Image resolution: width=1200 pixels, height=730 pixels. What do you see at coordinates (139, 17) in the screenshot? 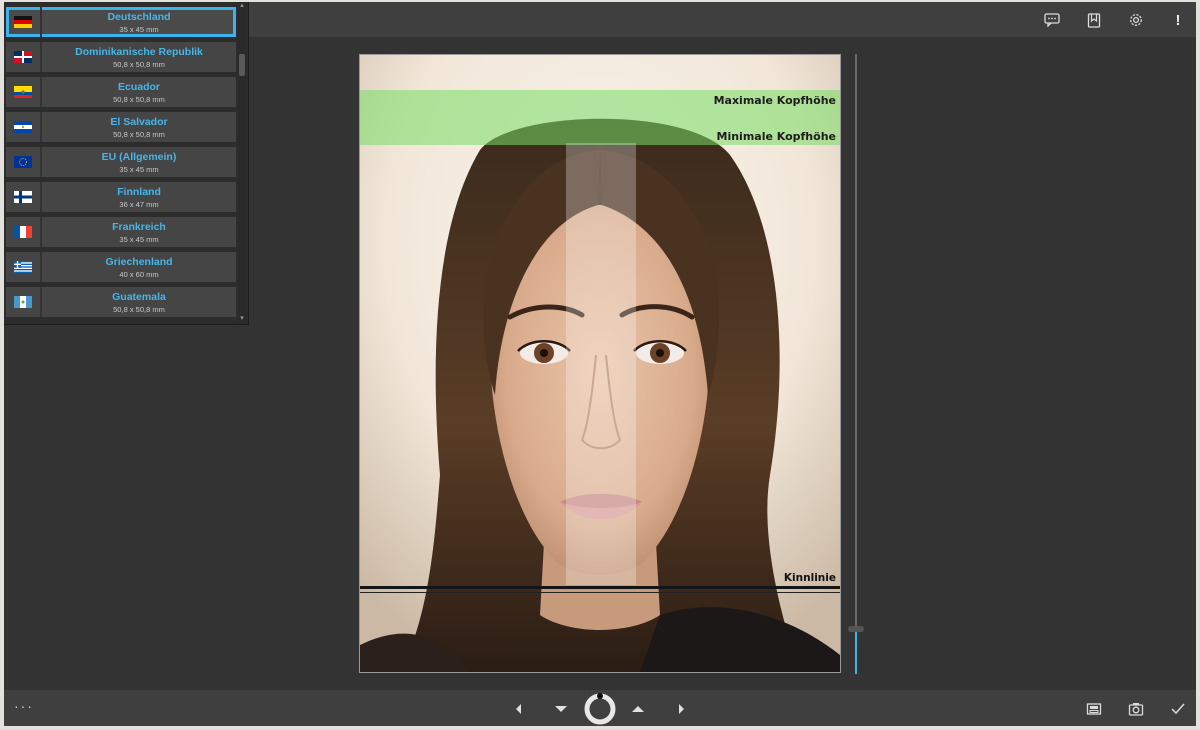
I see `country-name: Deutschland` at bounding box center [139, 17].